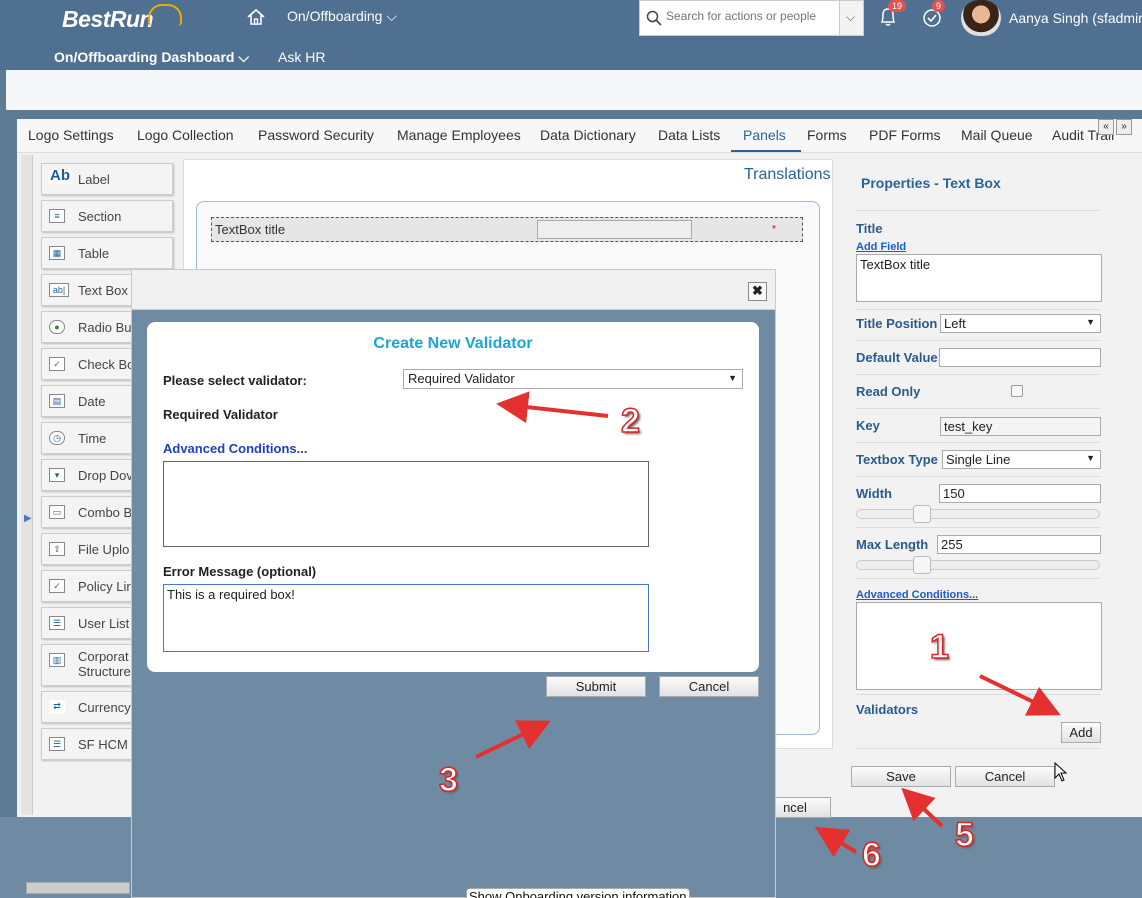 The image size is (1142, 898). Describe the element at coordinates (574, 90) in the screenshot. I see `page-band` at that location.